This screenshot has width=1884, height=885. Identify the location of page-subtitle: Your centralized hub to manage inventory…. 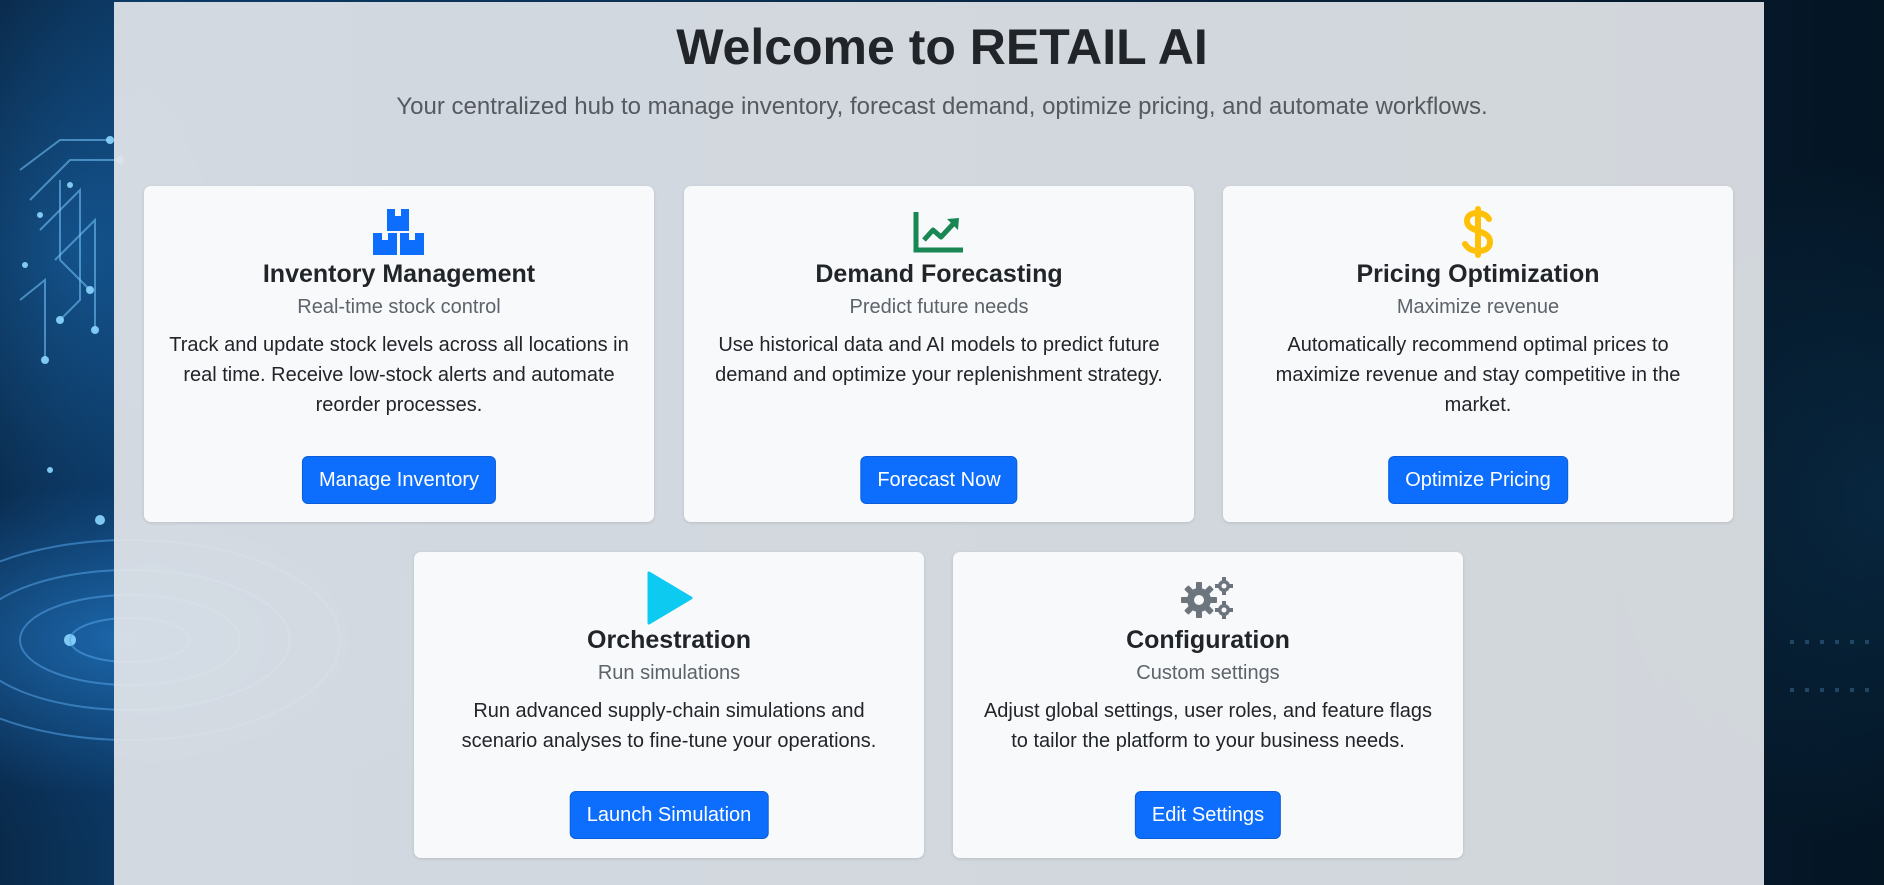
(942, 106).